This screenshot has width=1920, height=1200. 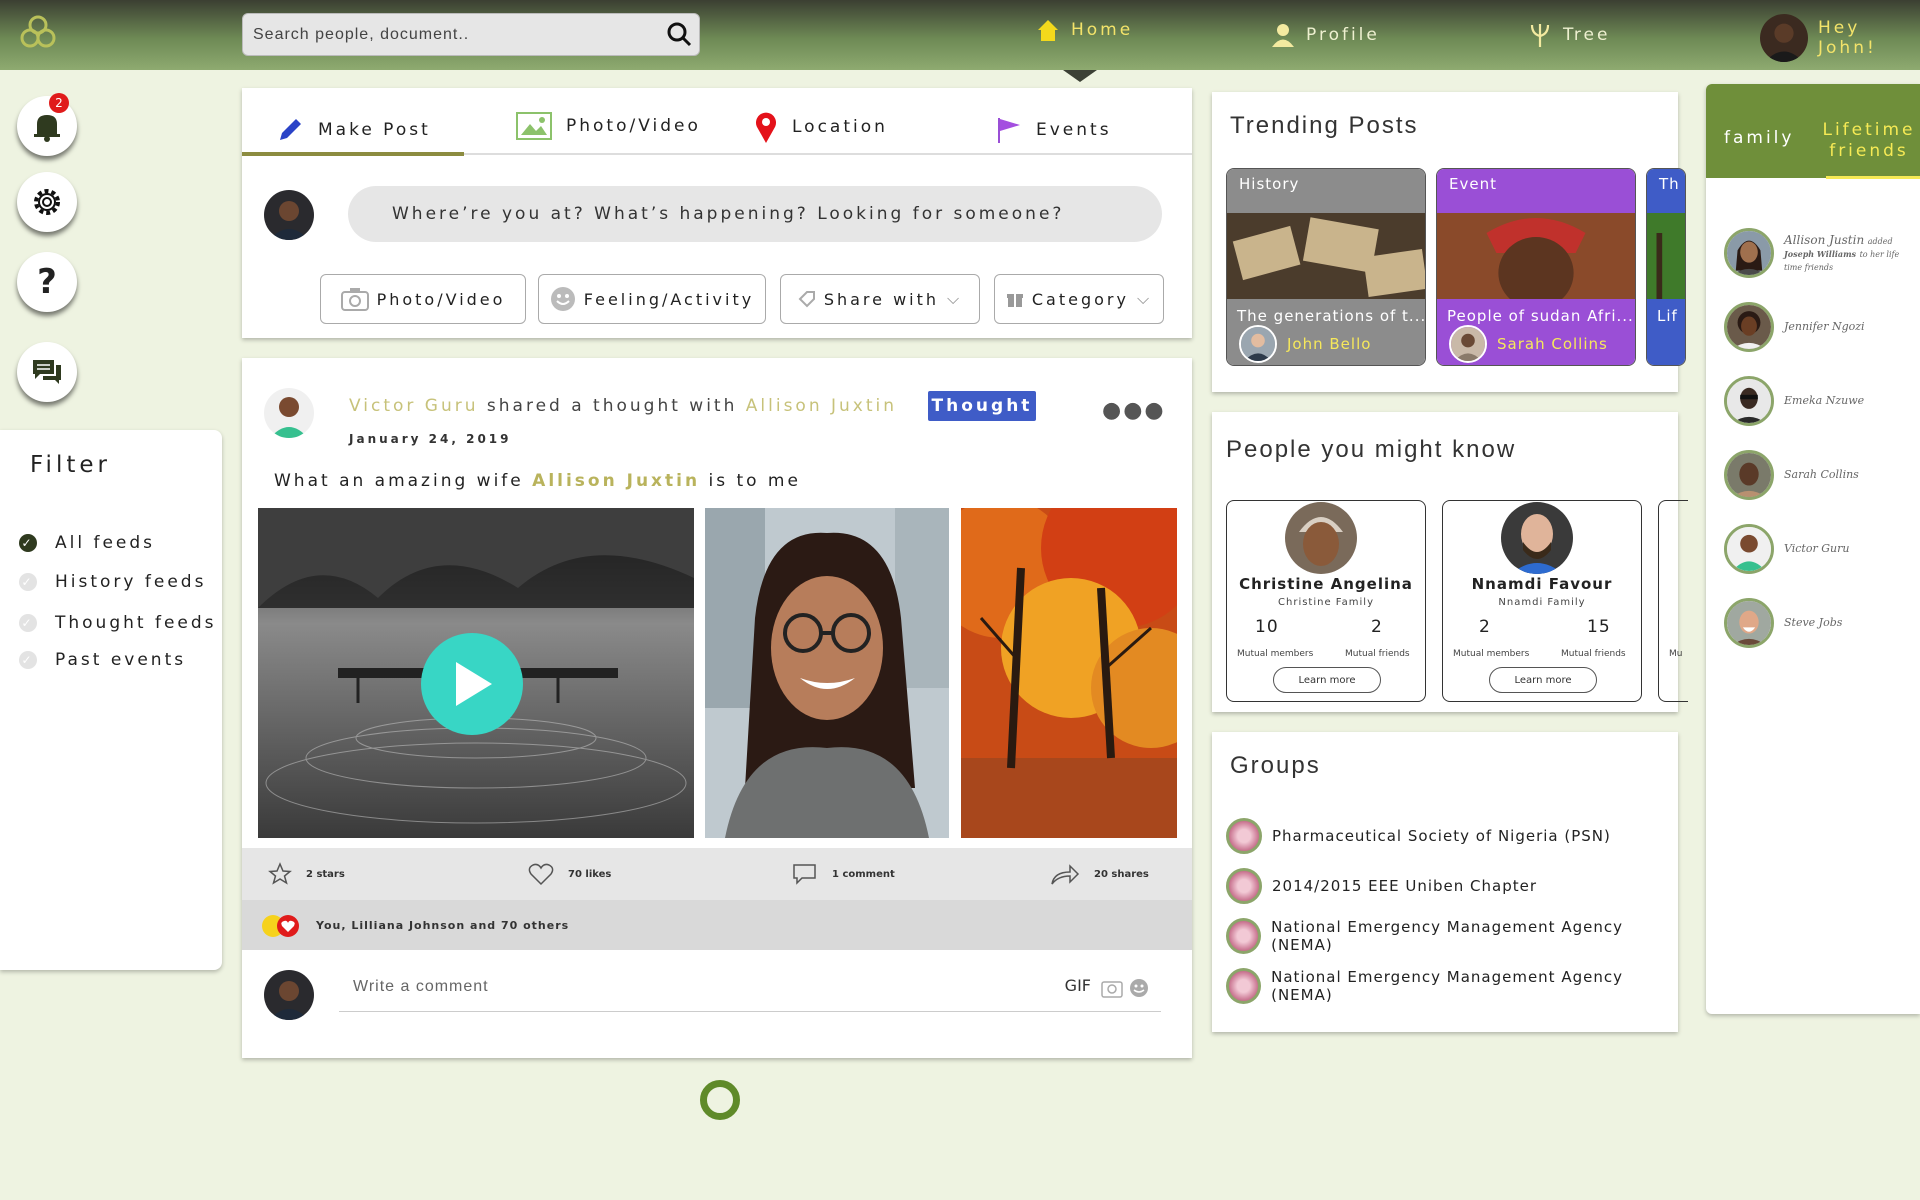 What do you see at coordinates (1568, 35) in the screenshot?
I see `nav-tree: Tree` at bounding box center [1568, 35].